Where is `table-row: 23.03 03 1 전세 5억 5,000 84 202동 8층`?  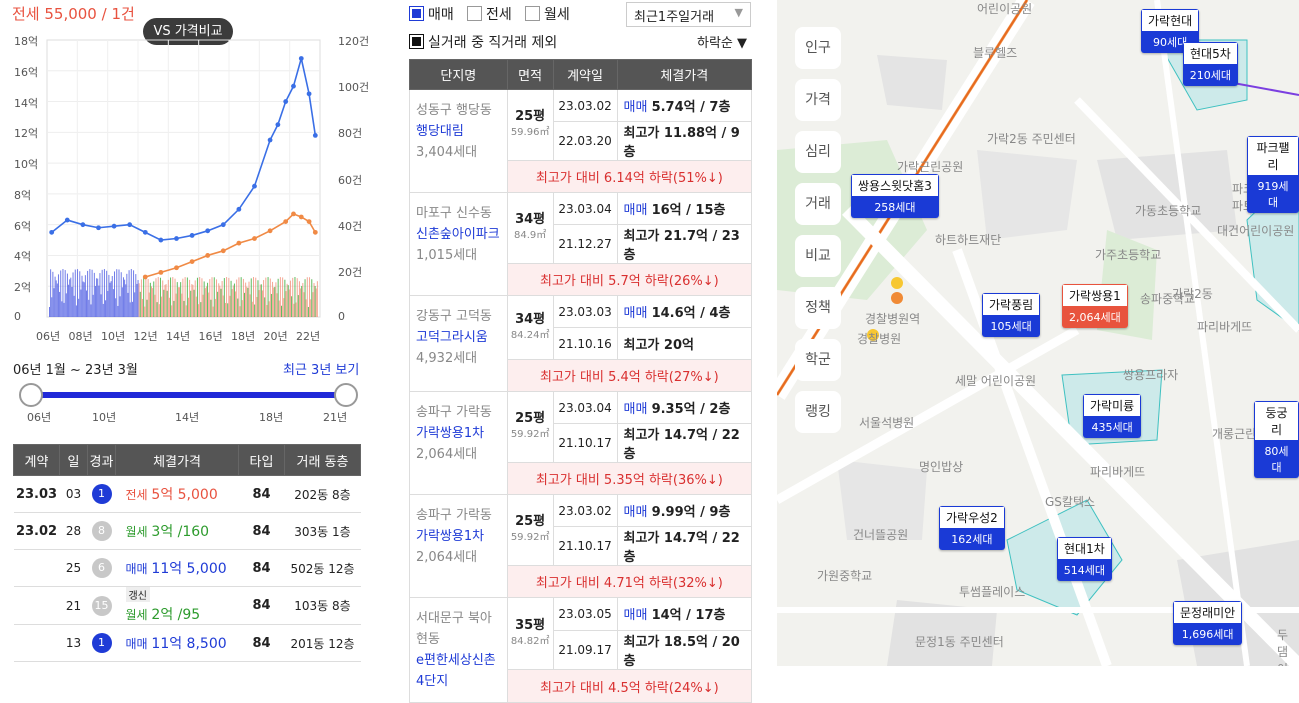 table-row: 23.03 03 1 전세 5억 5,000 84 202동 8층 is located at coordinates (187, 494).